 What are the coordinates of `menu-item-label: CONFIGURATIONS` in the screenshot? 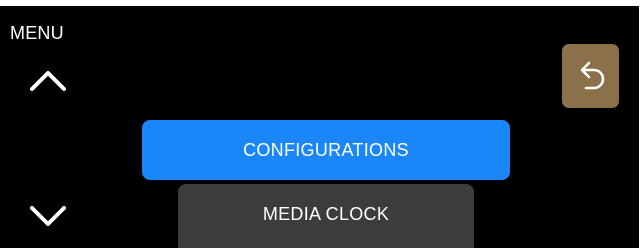 It's located at (326, 149).